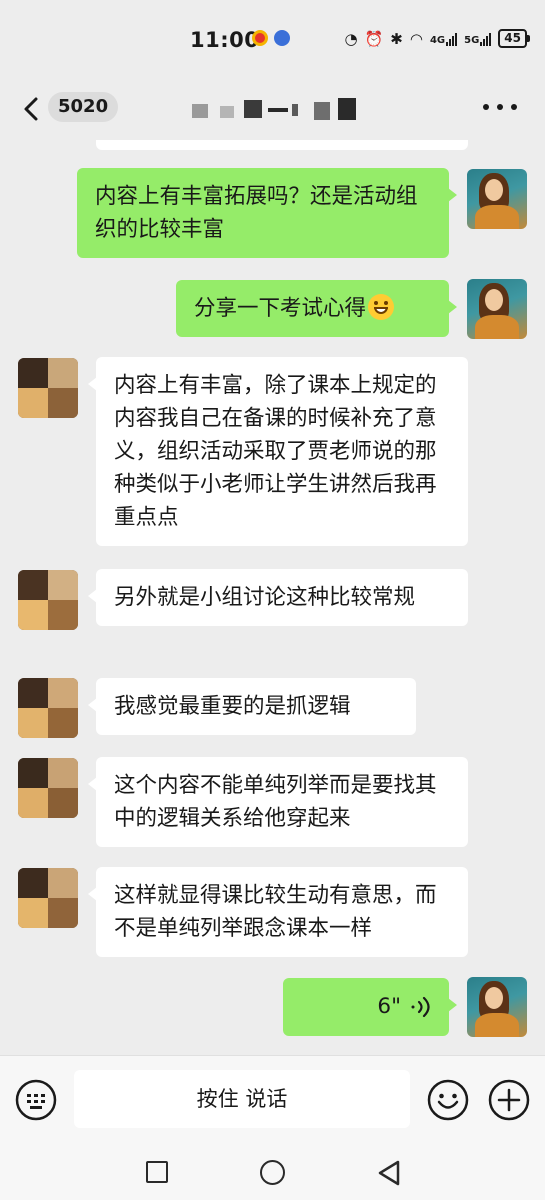 This screenshot has width=545, height=1200. I want to click on message-text: 这个内容不能单纯列举而是要找其中的逻辑关系给他穿起来, so click(275, 802).